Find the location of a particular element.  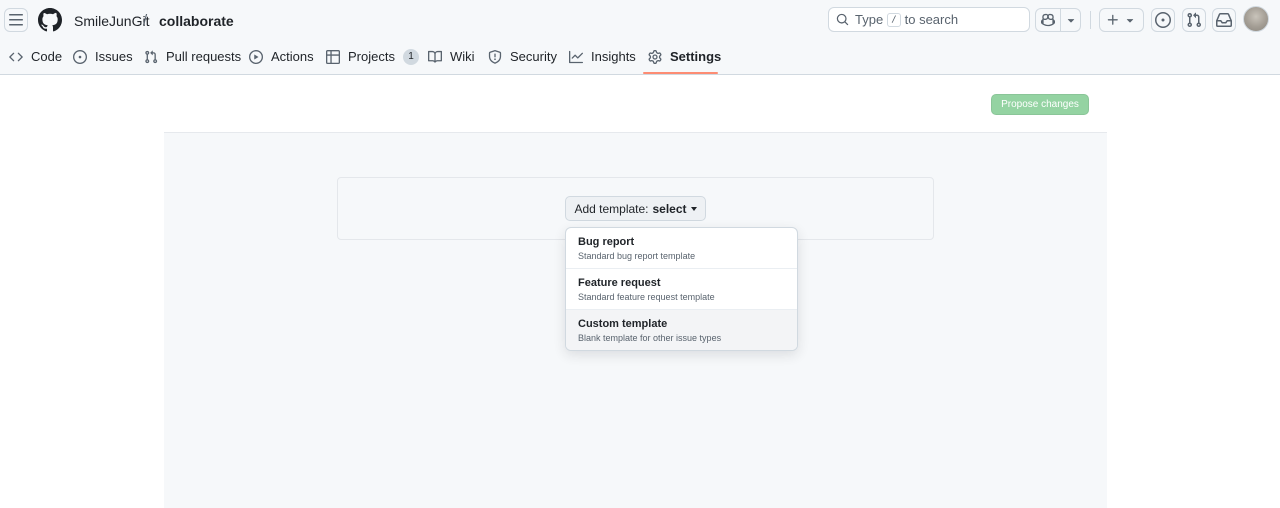

search-suffix: to search is located at coordinates (931, 19).